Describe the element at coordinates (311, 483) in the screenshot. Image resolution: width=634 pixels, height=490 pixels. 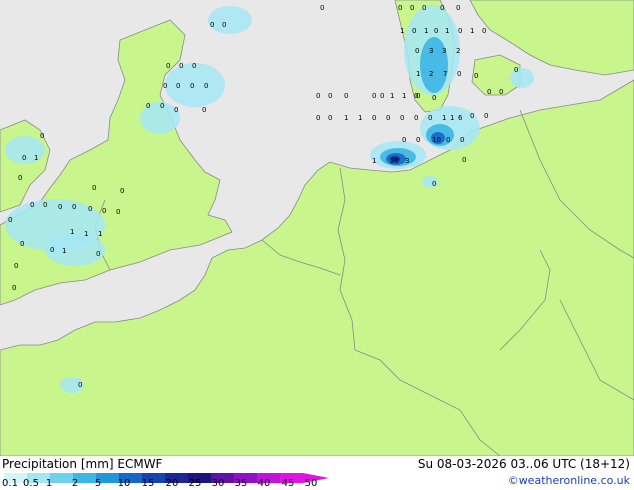
I see `legend-label: 50` at that location.